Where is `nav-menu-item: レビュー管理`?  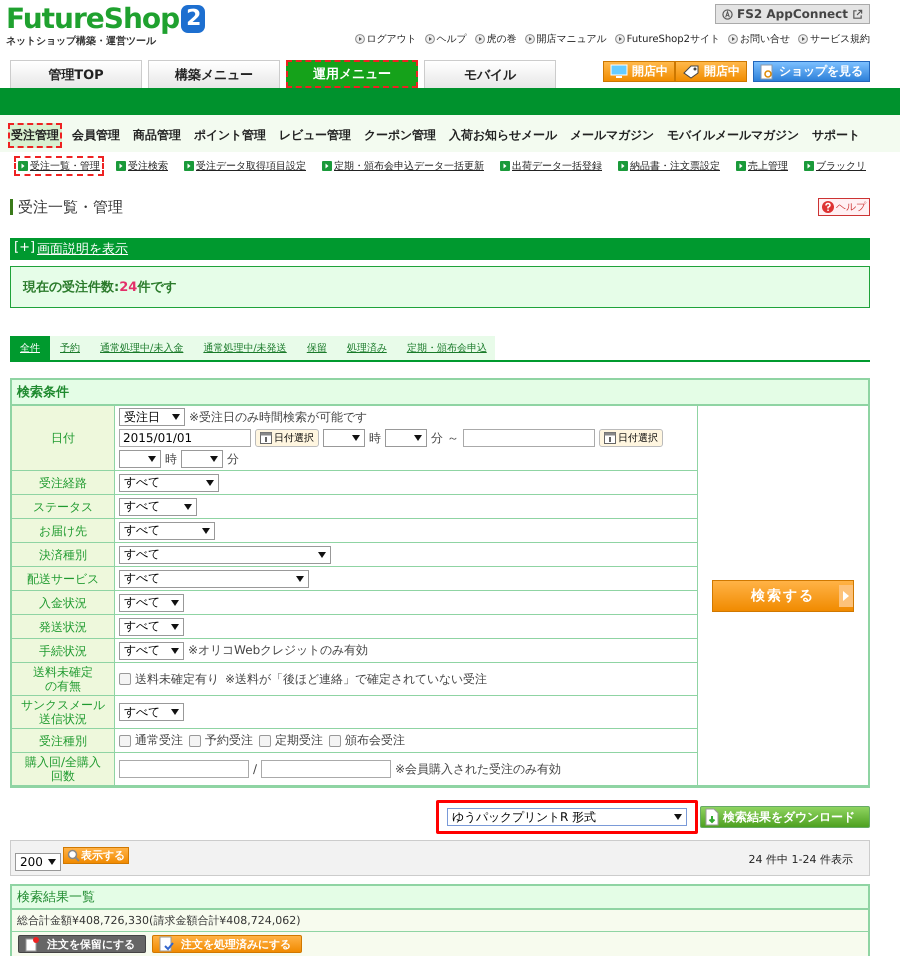 nav-menu-item: レビュー管理 is located at coordinates (315, 135).